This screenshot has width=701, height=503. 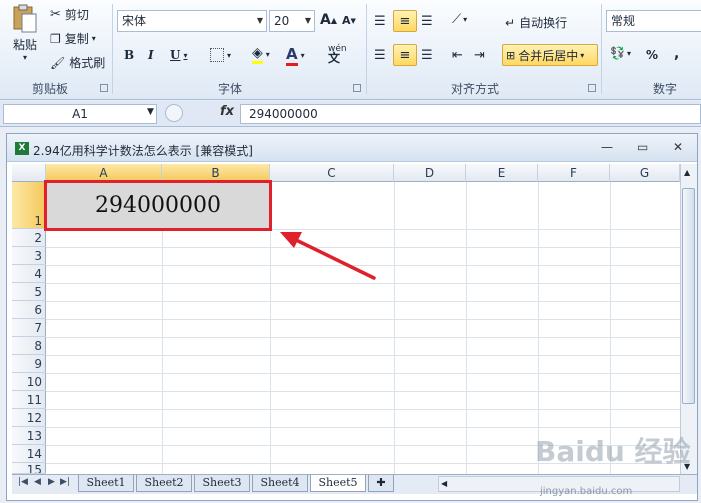 I want to click on row-header-15: 15, so click(x=29, y=468).